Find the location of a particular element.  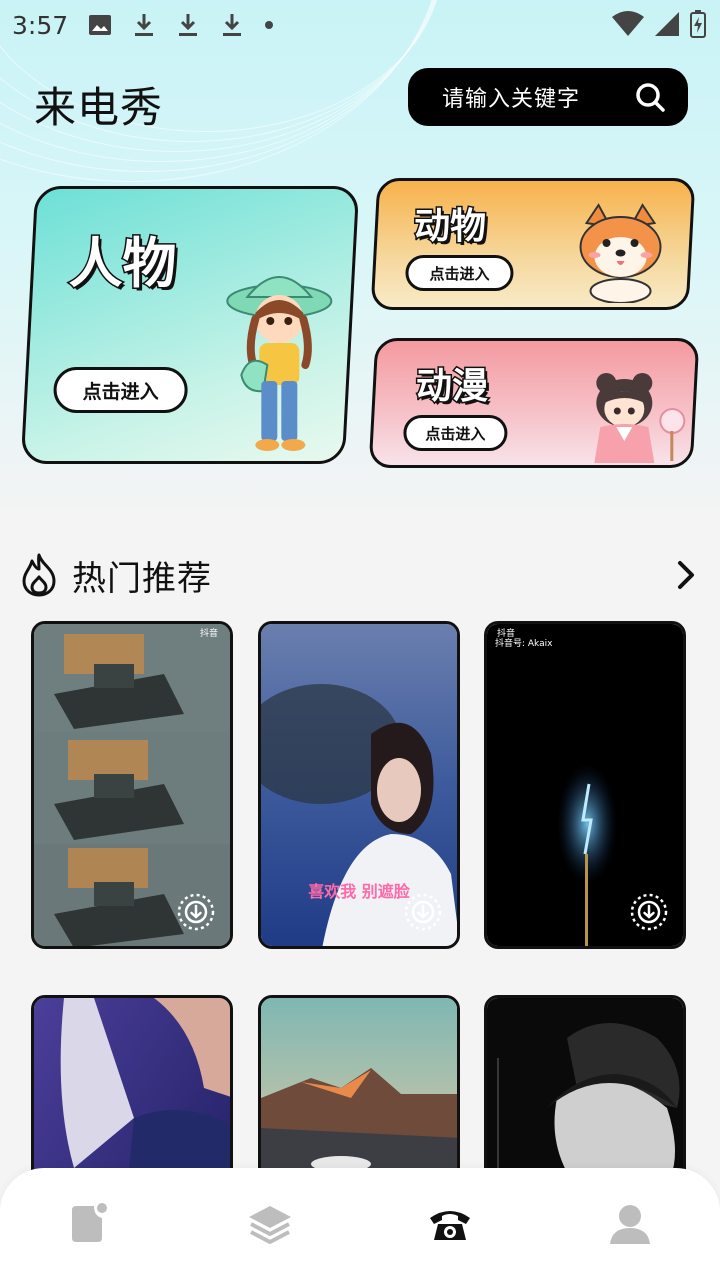

battery-charging-icon is located at coordinates (698, 24).